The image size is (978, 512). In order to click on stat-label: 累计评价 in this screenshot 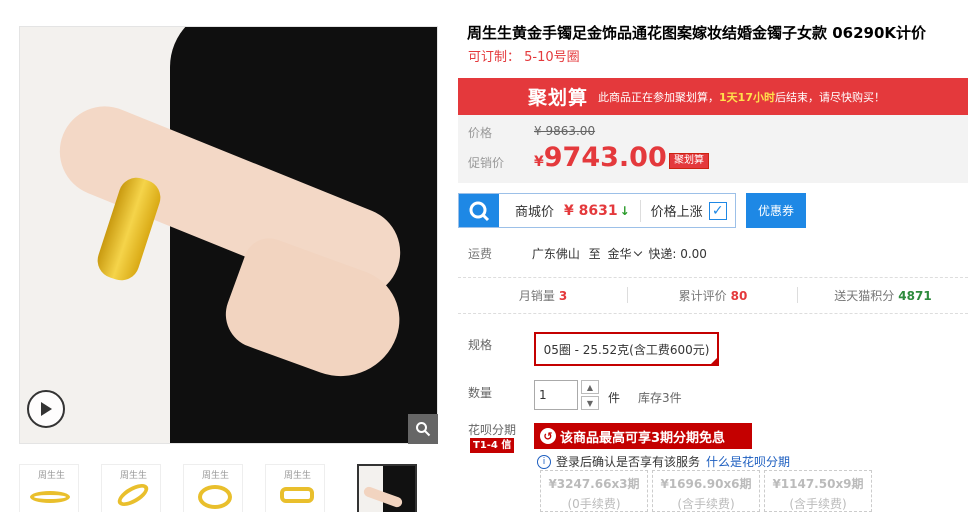, I will do `click(702, 295)`.